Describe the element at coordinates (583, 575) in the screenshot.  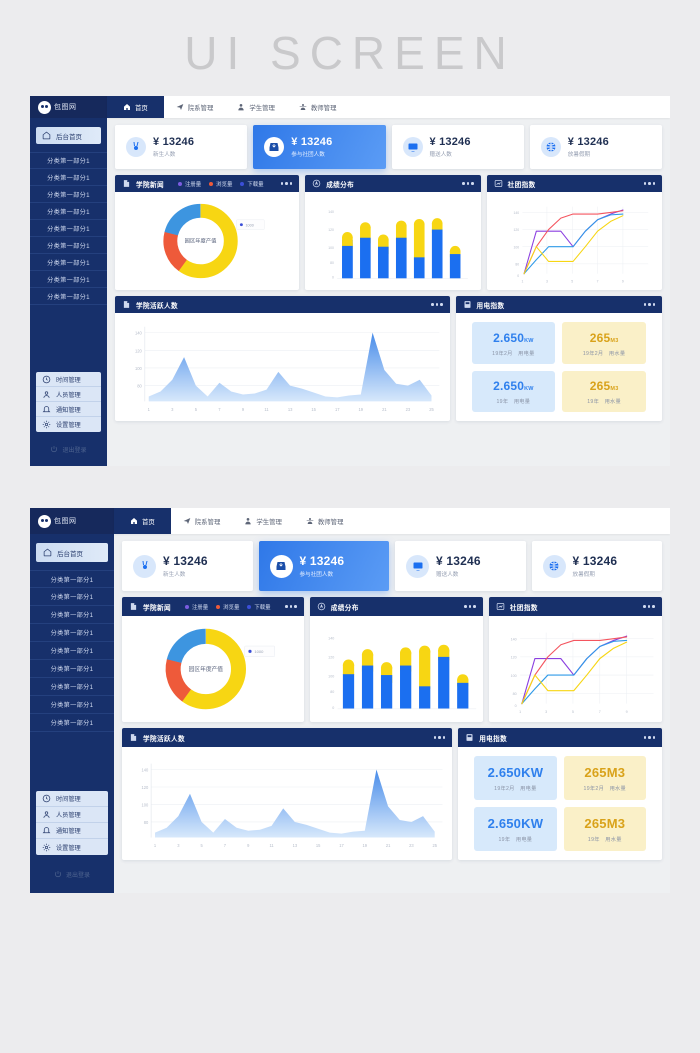
I see `stat-label: 放暑假期` at that location.